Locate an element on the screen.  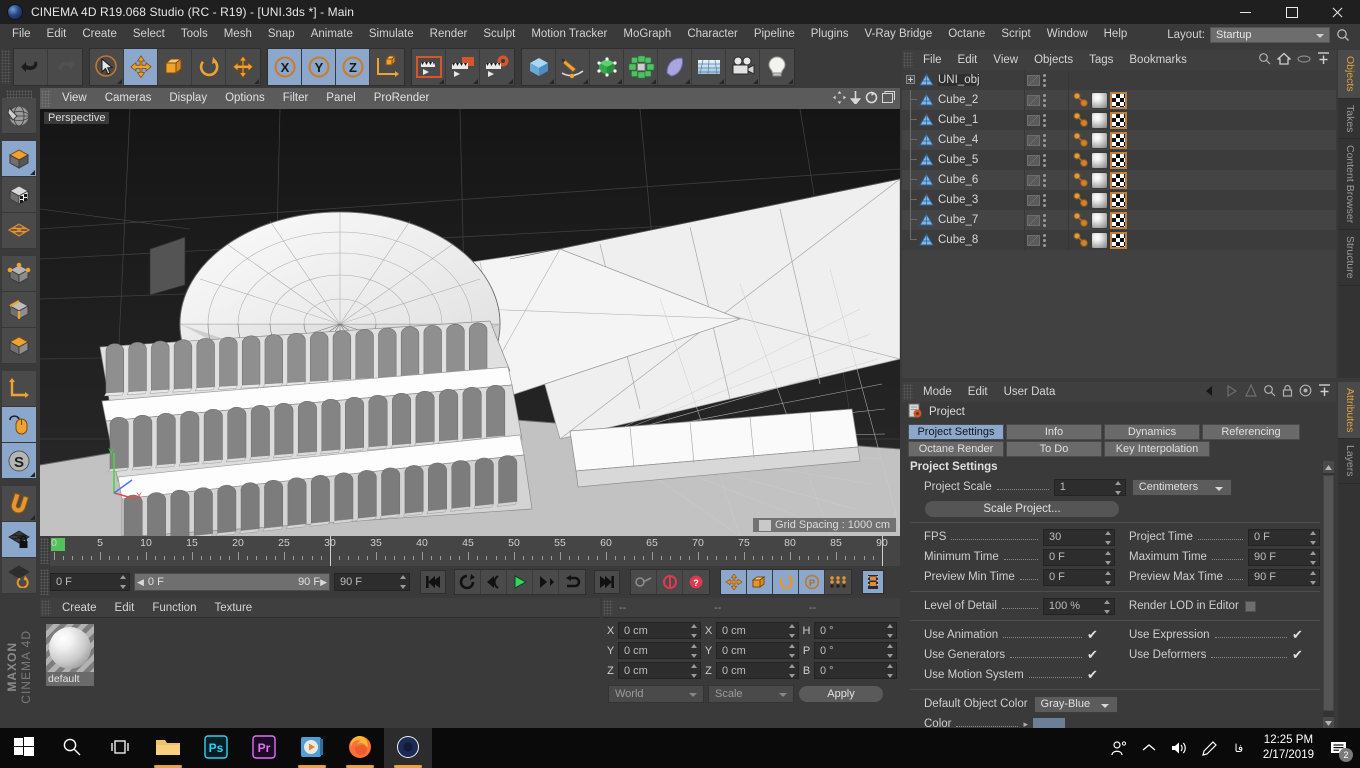
table-row: Cube_1 is located at coordinates (1119, 120).